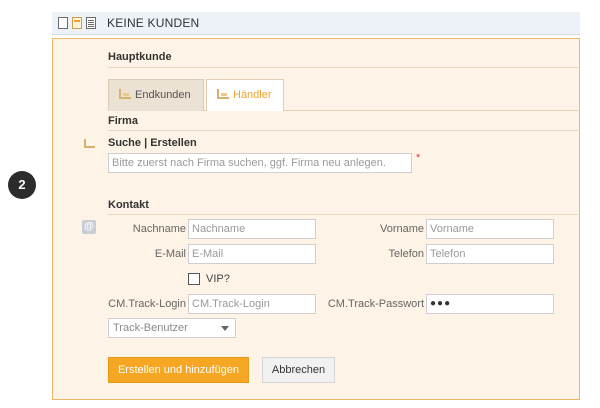 The width and height of the screenshot is (600, 408). I want to click on document-icon, so click(63, 23).